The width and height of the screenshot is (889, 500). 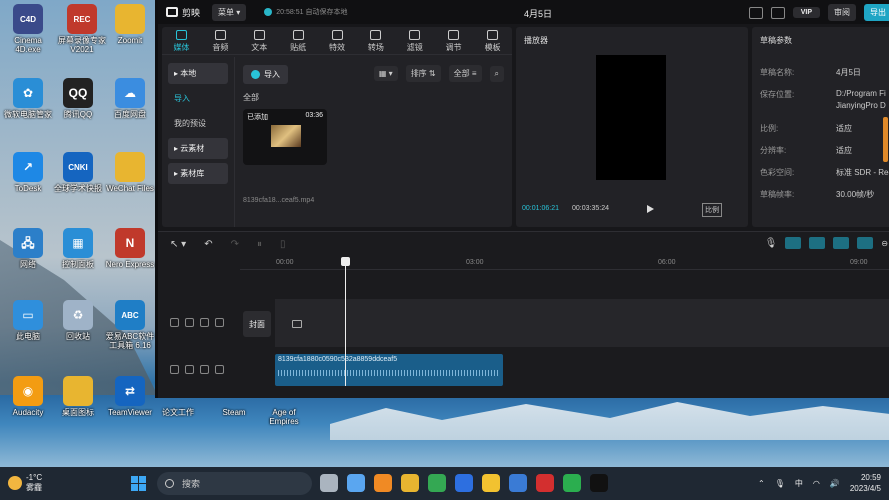 What do you see at coordinates (464, 483) in the screenshot?
I see `k-app-icon` at bounding box center [464, 483].